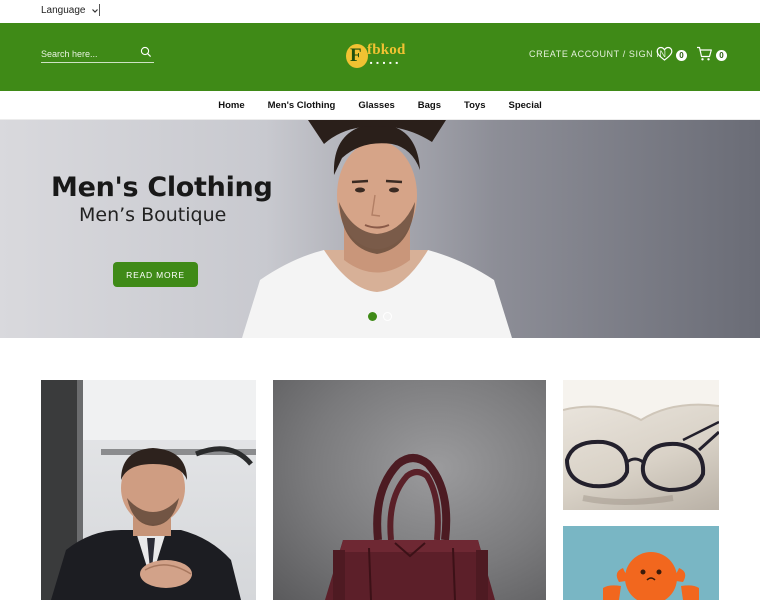 This screenshot has width=760, height=600. What do you see at coordinates (429, 105) in the screenshot?
I see `nav-item-bags: Bags` at bounding box center [429, 105].